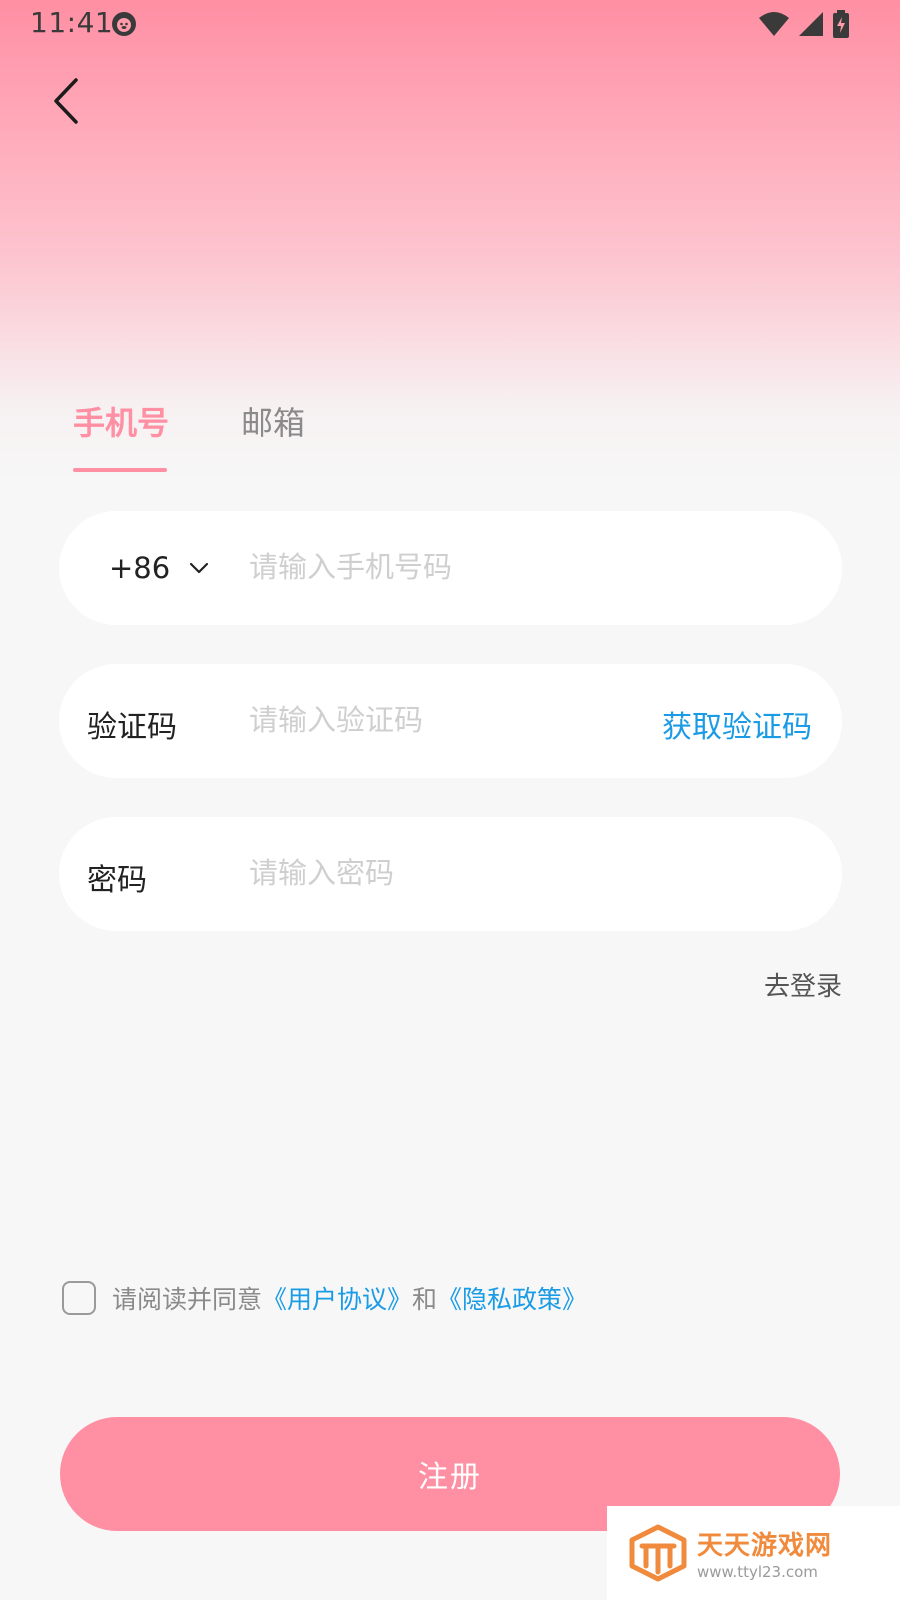 The image size is (900, 1600). Describe the element at coordinates (811, 24) in the screenshot. I see `cellular-signal-icon` at that location.